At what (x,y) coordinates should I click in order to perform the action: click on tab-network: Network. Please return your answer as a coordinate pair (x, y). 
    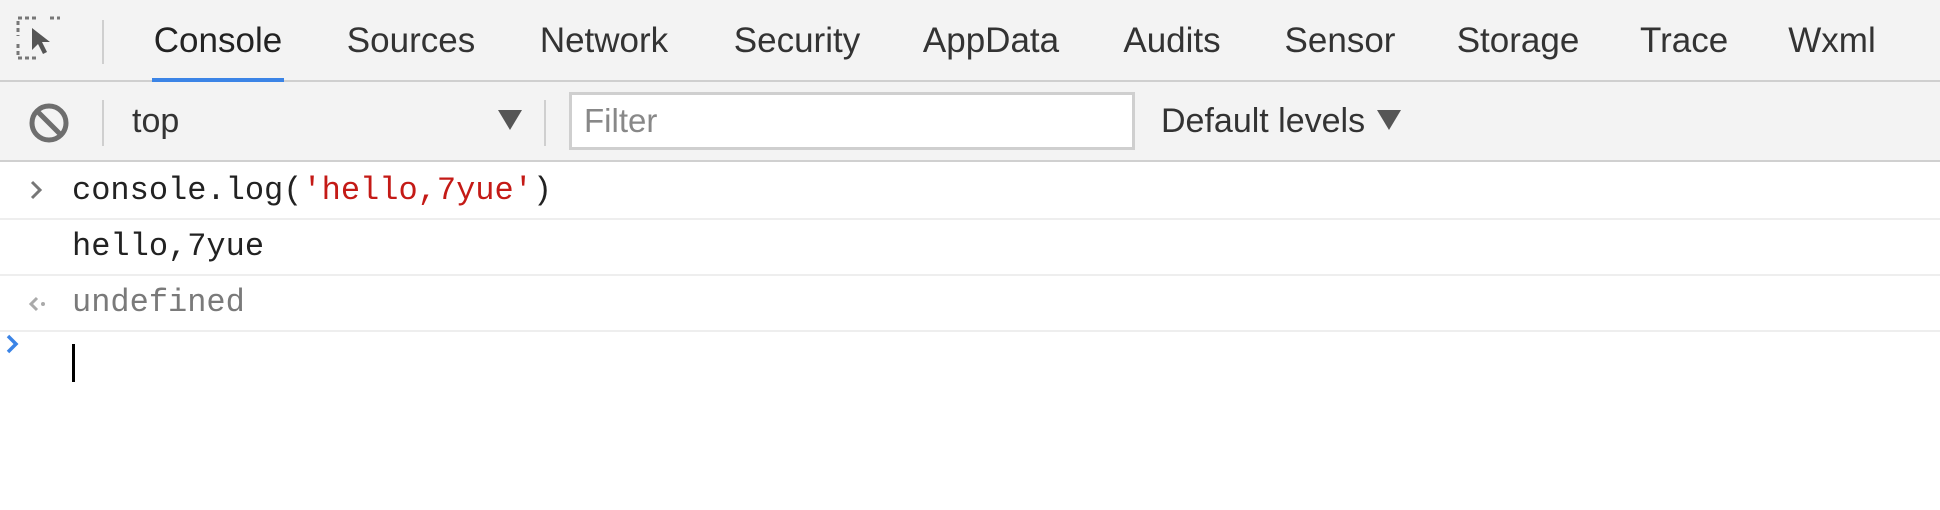
    Looking at the image, I should click on (604, 40).